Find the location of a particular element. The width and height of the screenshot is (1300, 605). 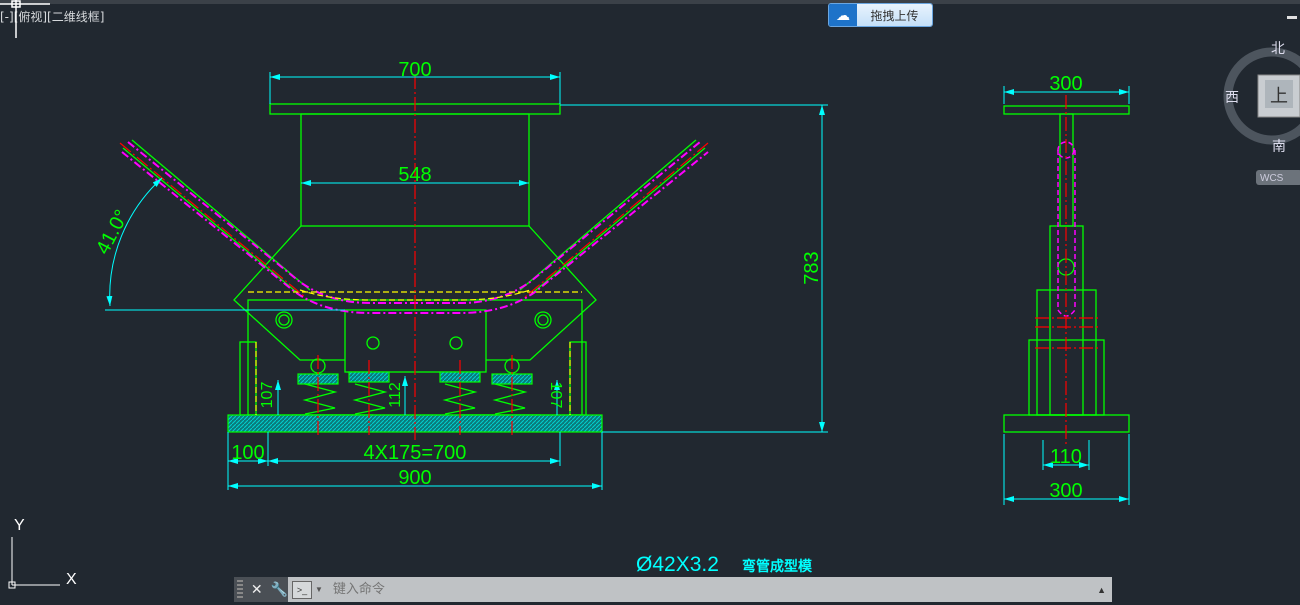

close-icon: ✕ is located at coordinates (257, 589).